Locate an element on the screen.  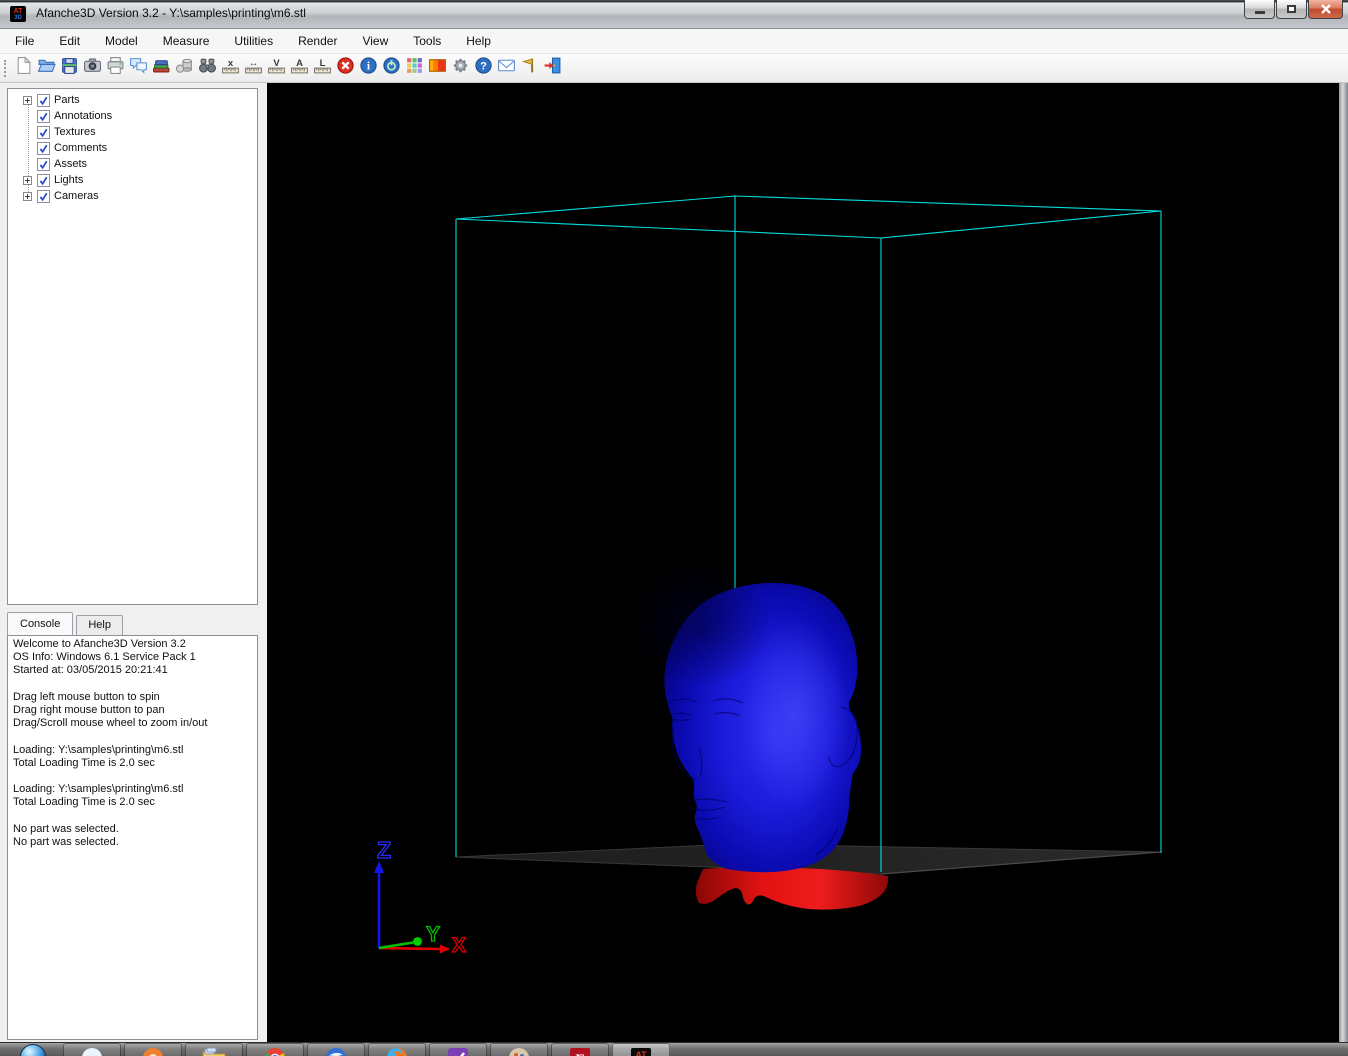
menu-item-model: Model is located at coordinates (121, 41).